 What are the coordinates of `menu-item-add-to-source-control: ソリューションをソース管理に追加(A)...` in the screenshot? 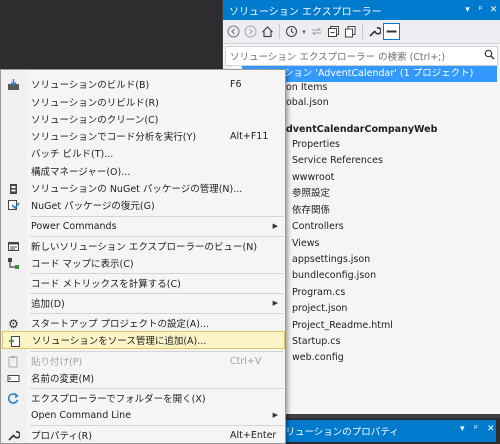 It's located at (143, 340).